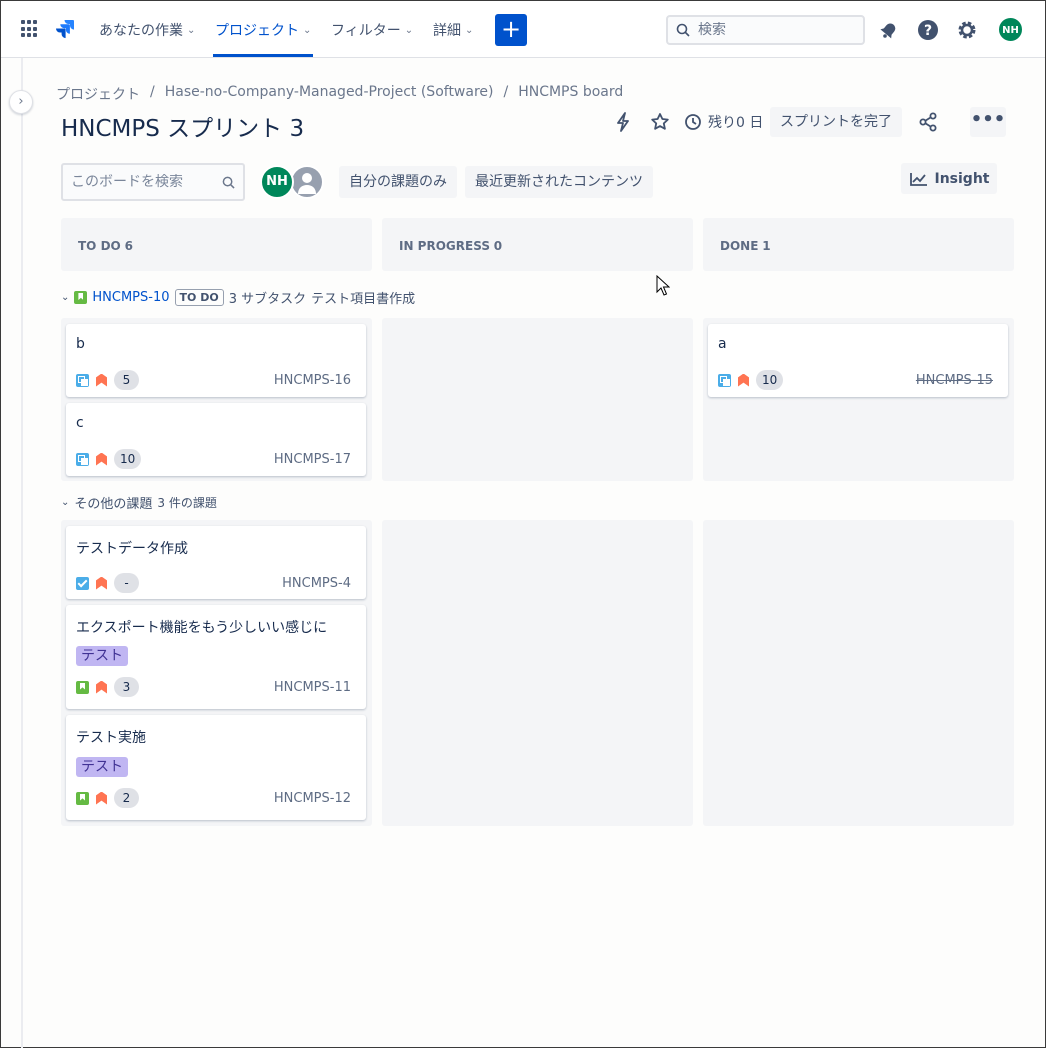  Describe the element at coordinates (132, 549) in the screenshot. I see `card-summary: テストデータ作成` at that location.